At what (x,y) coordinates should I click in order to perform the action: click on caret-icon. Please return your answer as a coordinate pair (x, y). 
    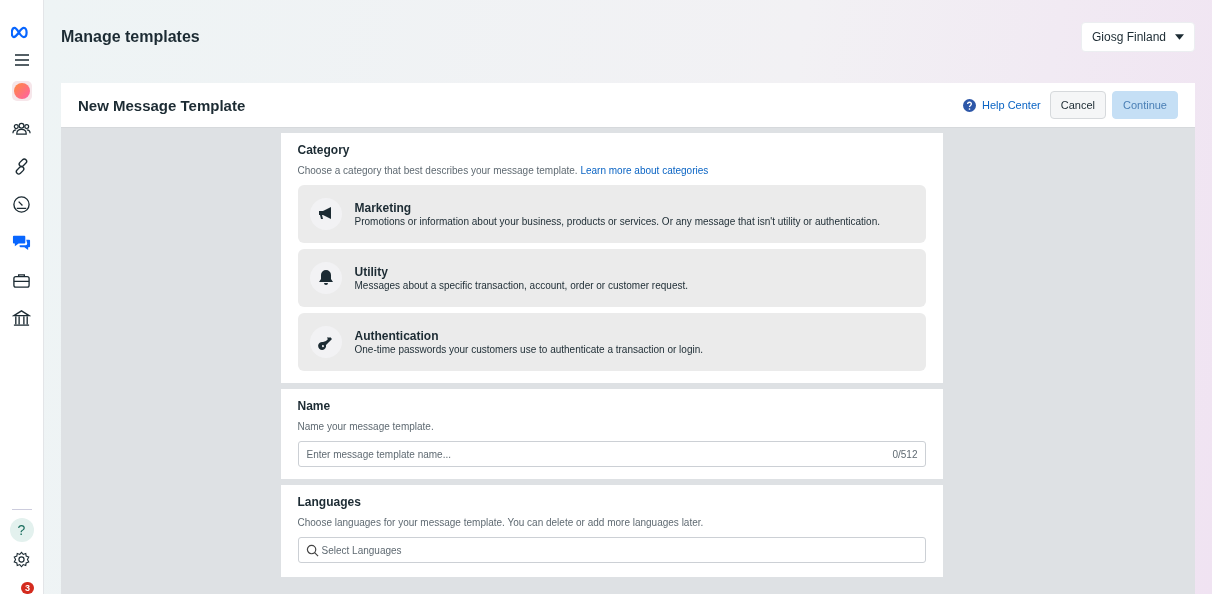
    Looking at the image, I should click on (1179, 37).